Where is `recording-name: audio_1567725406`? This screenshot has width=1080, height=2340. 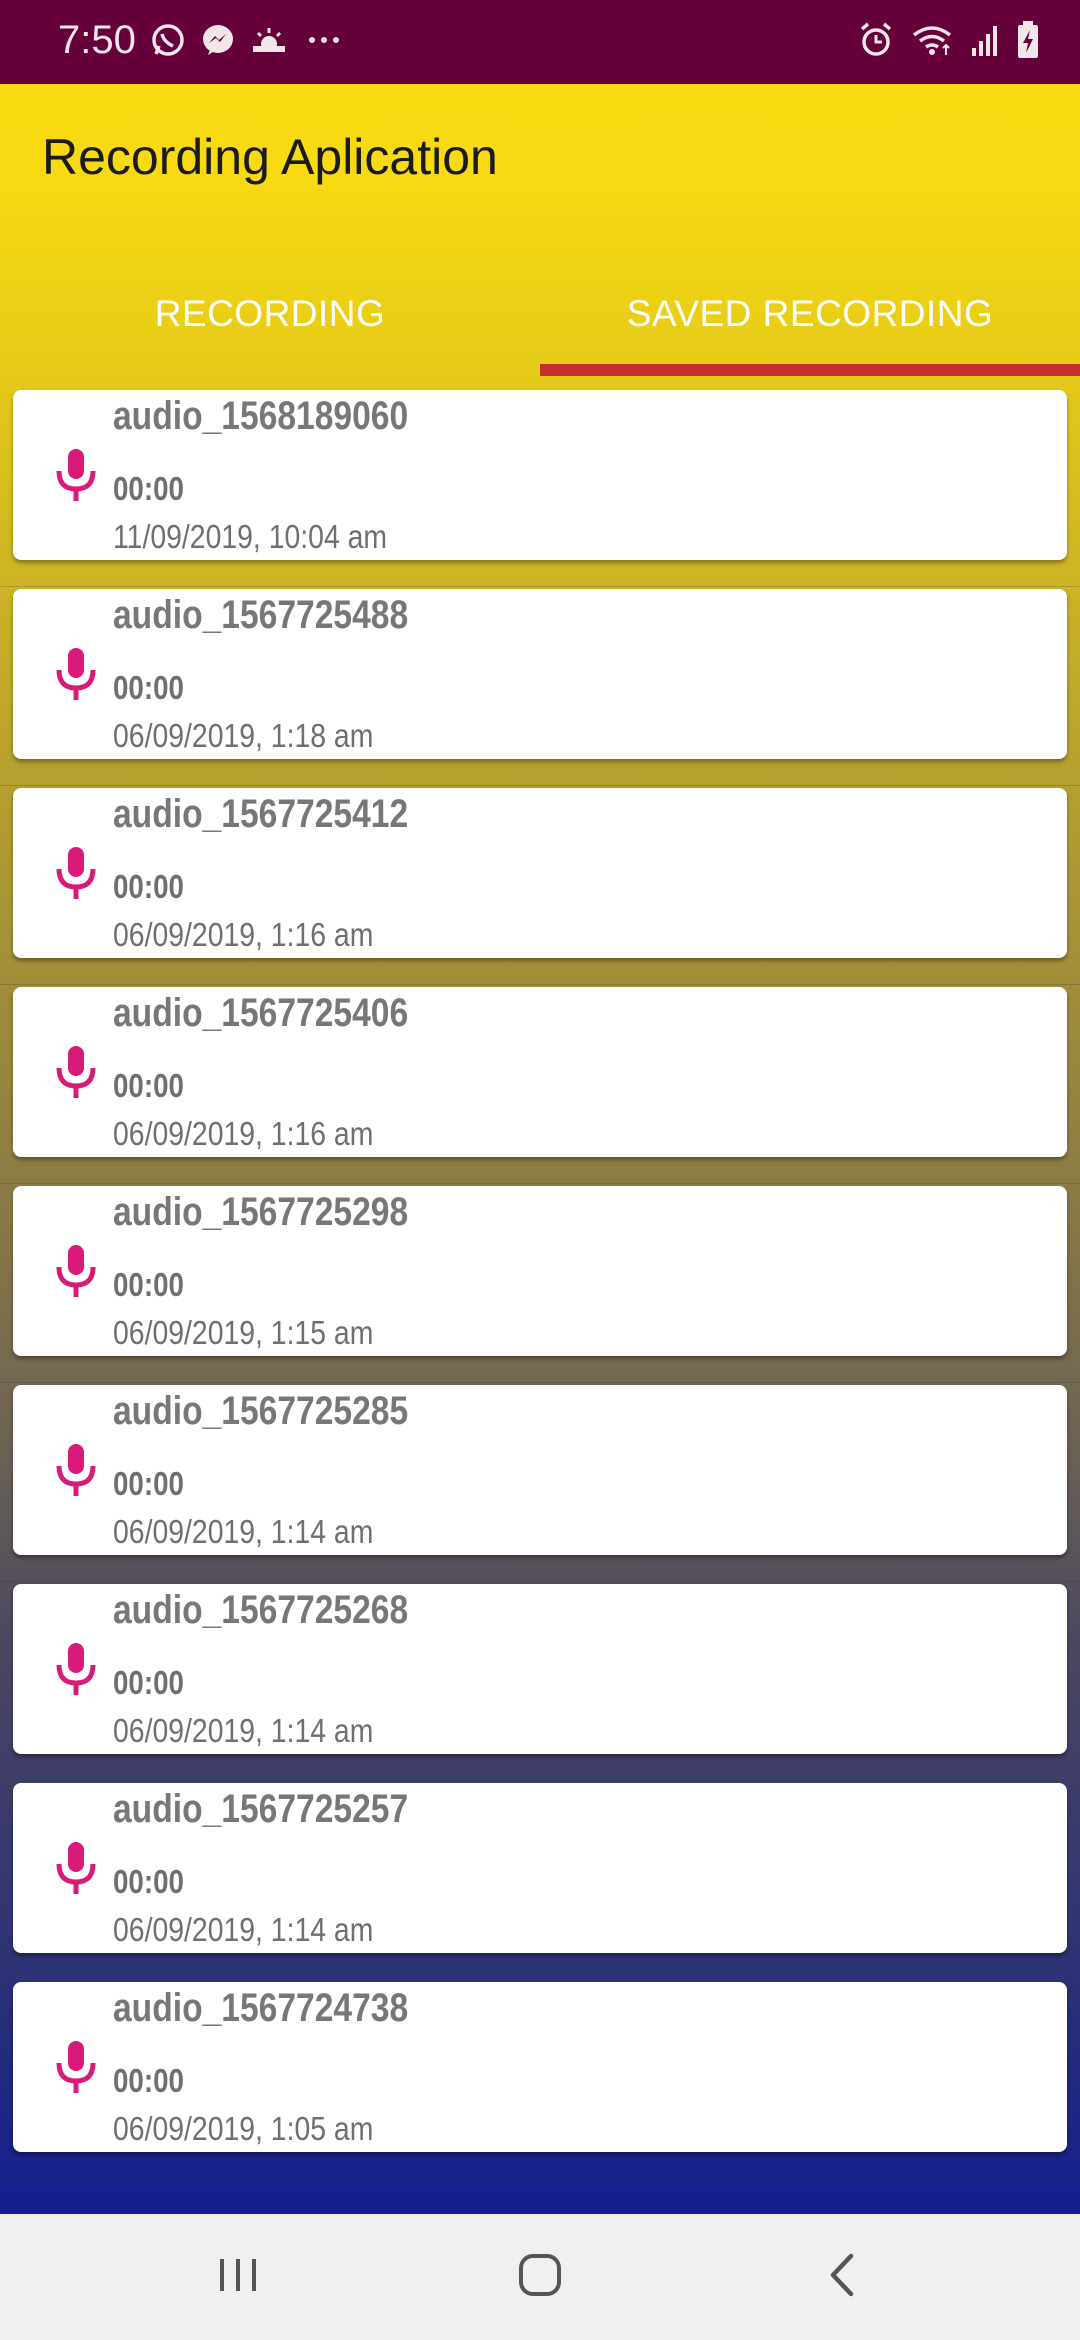
recording-name: audio_1567725406 is located at coordinates (261, 1013).